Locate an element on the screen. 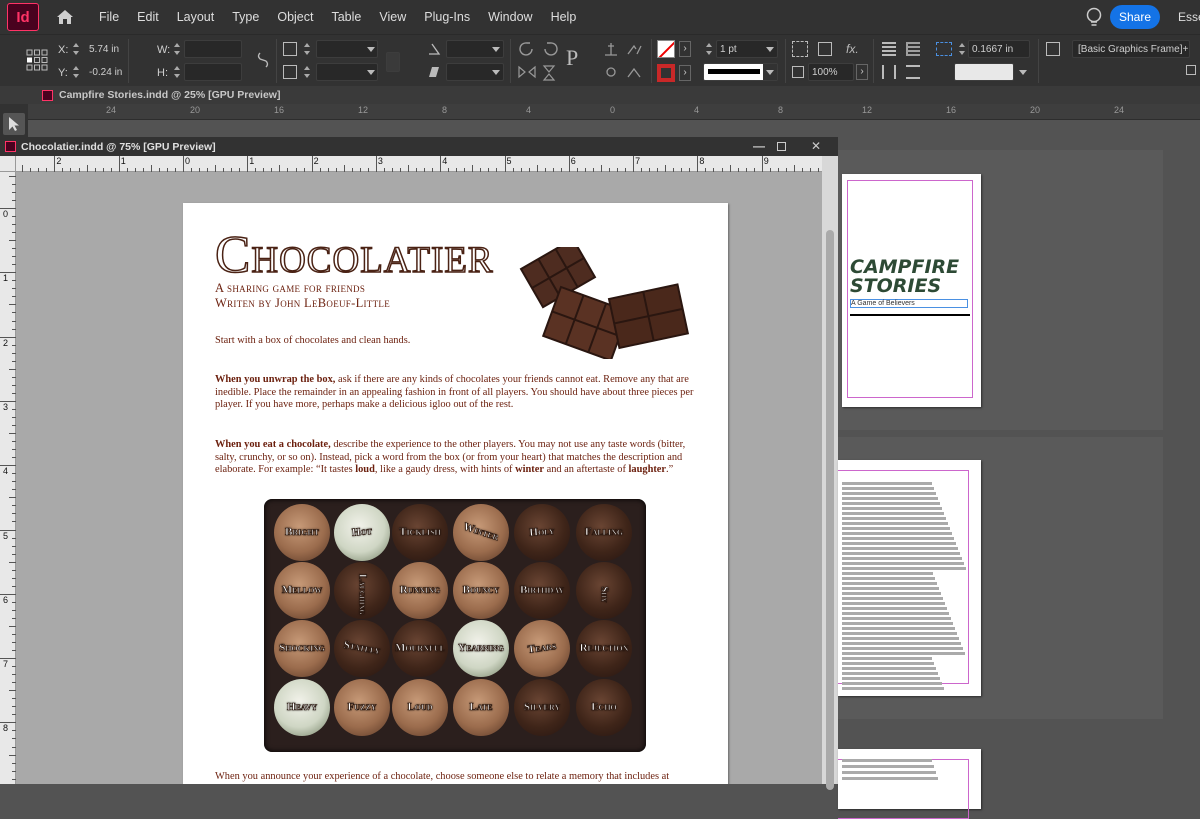 Image resolution: width=1200 pixels, height=819 pixels. select-content-icon is located at coordinates (635, 49).